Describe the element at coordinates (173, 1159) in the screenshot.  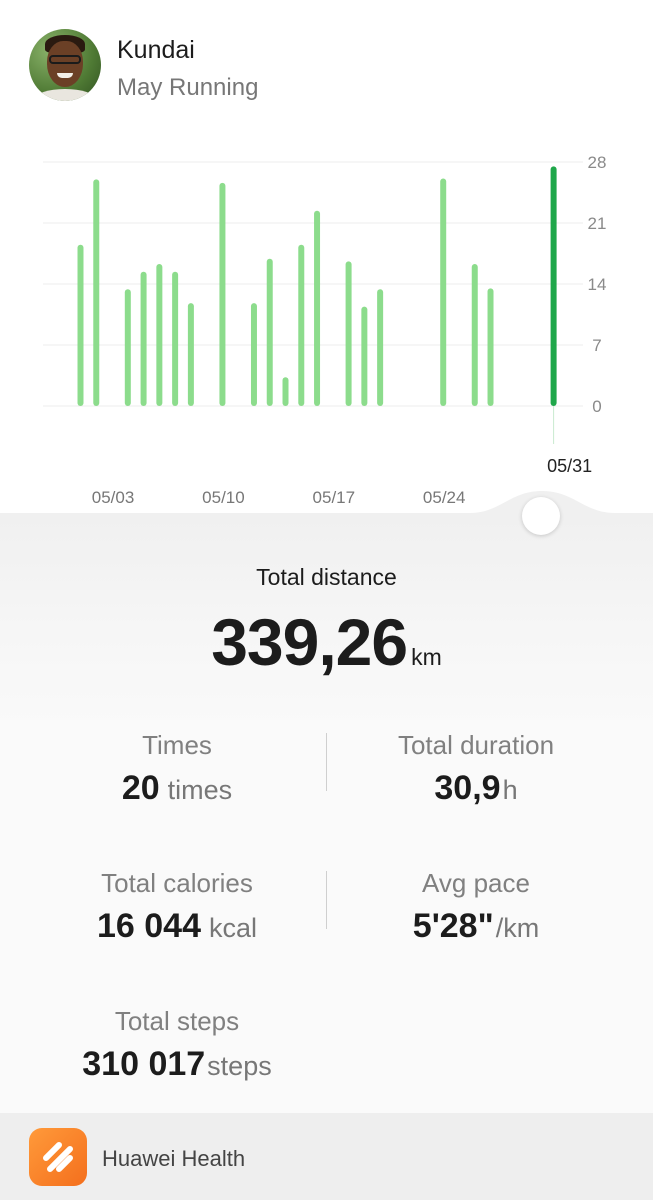
I see `app-name: Huawei Health` at that location.